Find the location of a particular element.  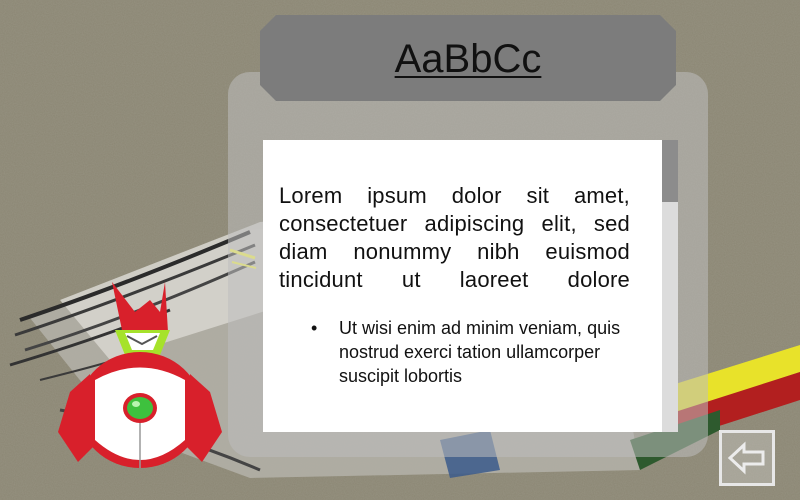

back-arrow-icon is located at coordinates (746, 458).